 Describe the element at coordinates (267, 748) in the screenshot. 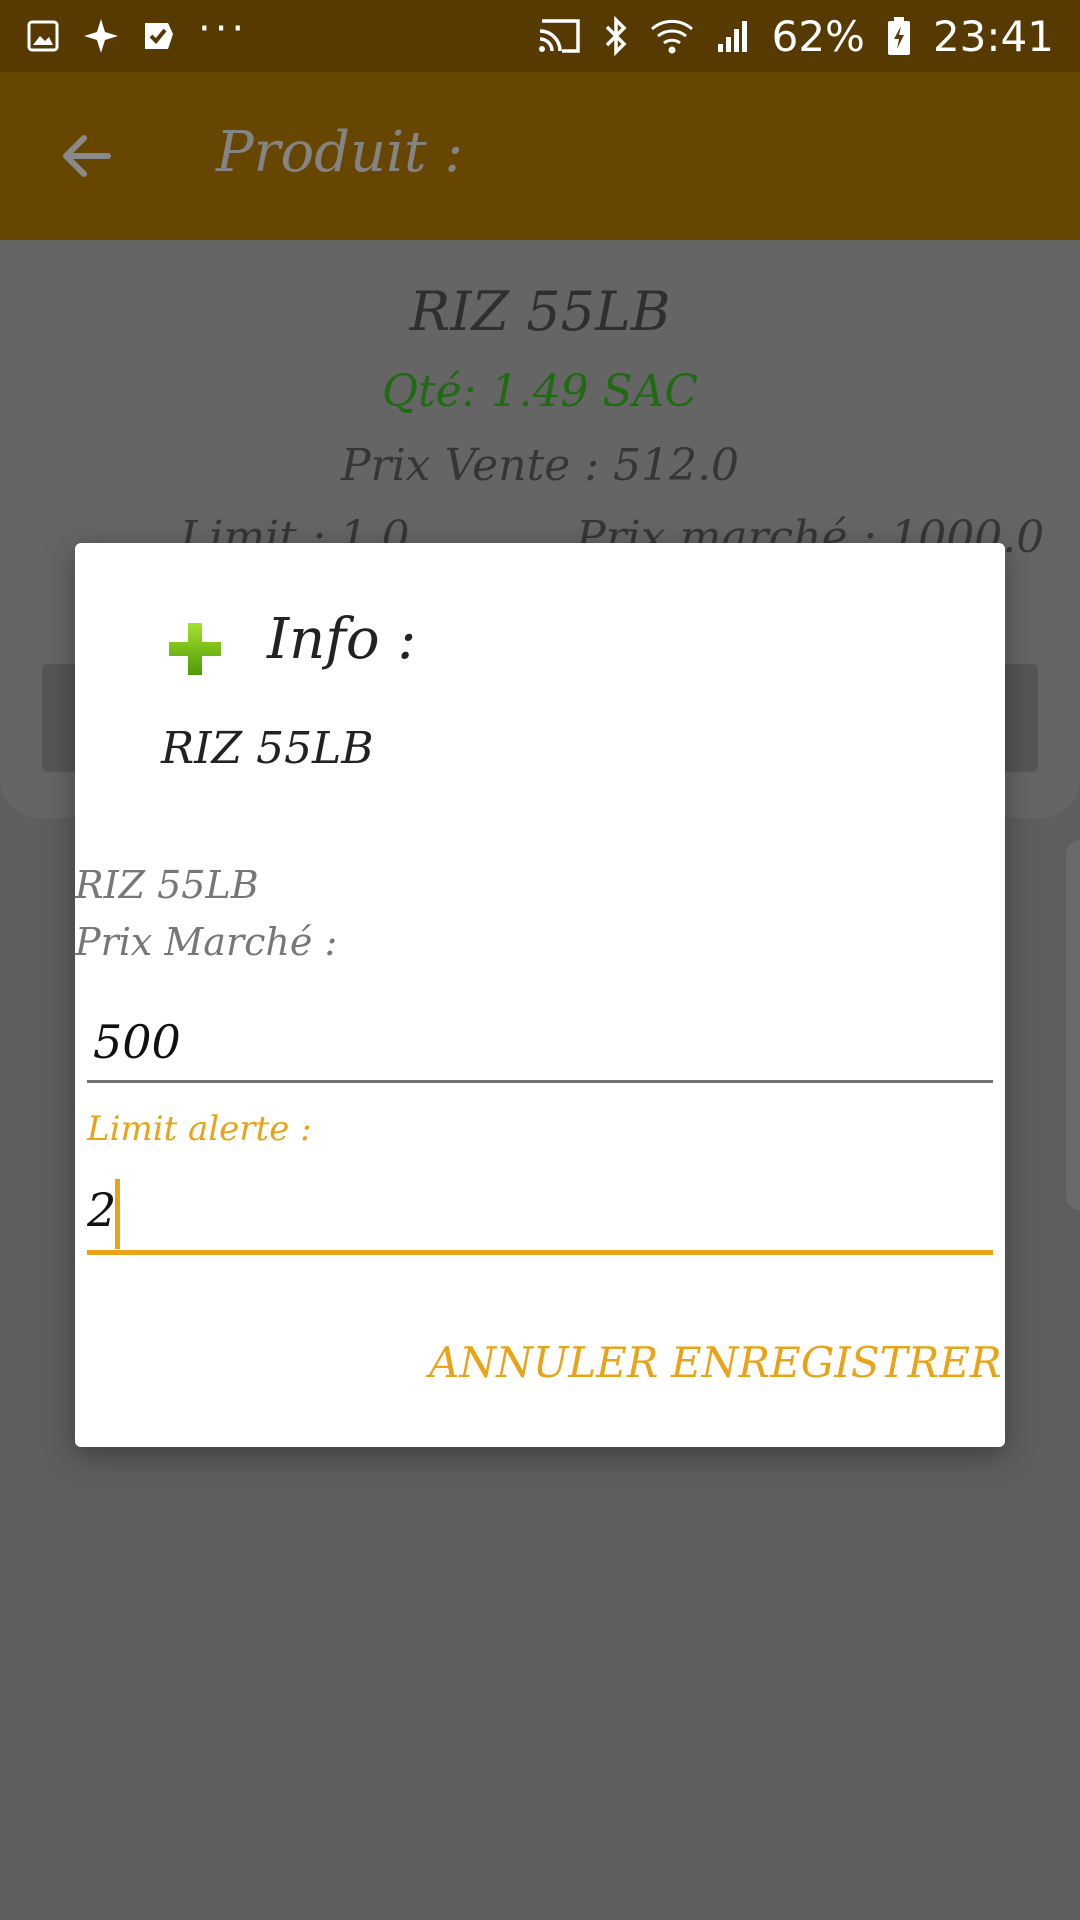

I see `dialog-message: RIZ 55LB` at that location.